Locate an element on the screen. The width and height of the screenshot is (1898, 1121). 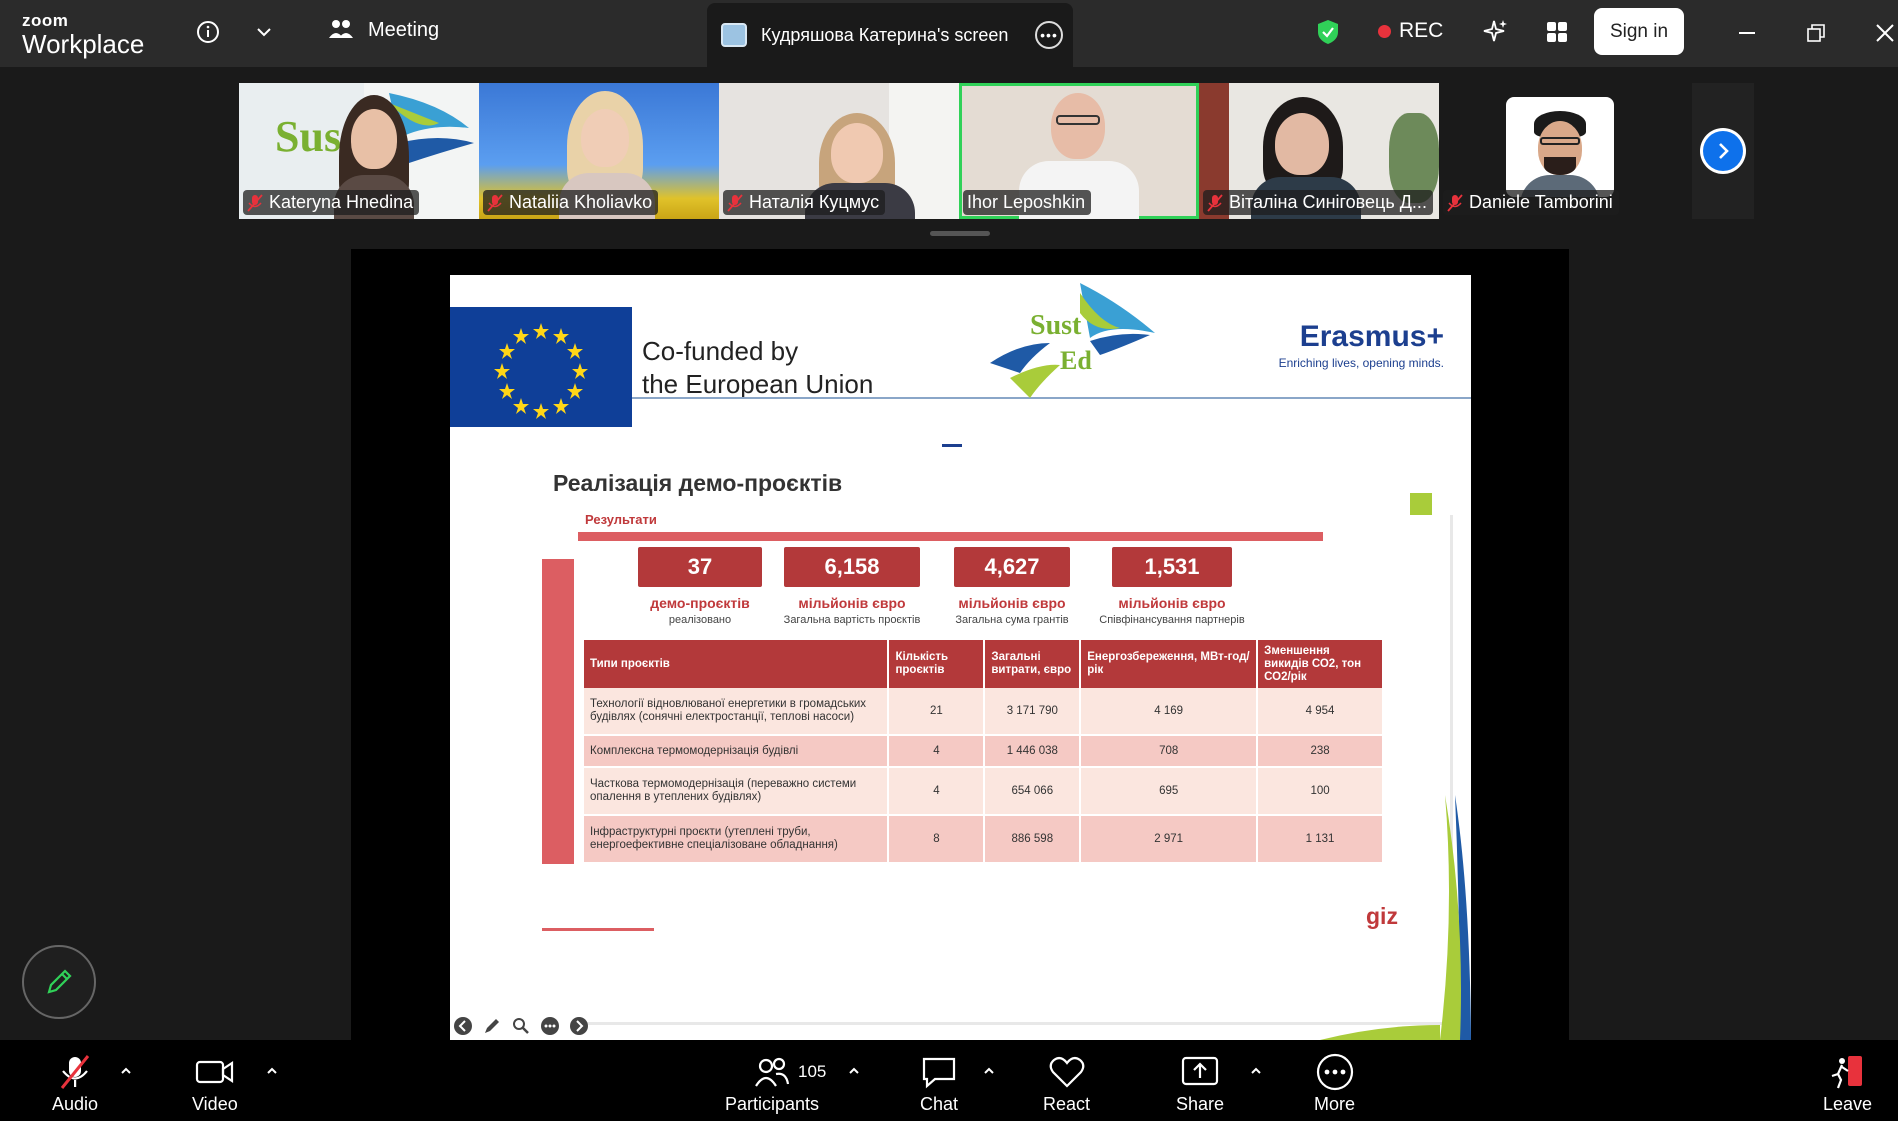
meeting-label: Meeting is located at coordinates (404, 29).